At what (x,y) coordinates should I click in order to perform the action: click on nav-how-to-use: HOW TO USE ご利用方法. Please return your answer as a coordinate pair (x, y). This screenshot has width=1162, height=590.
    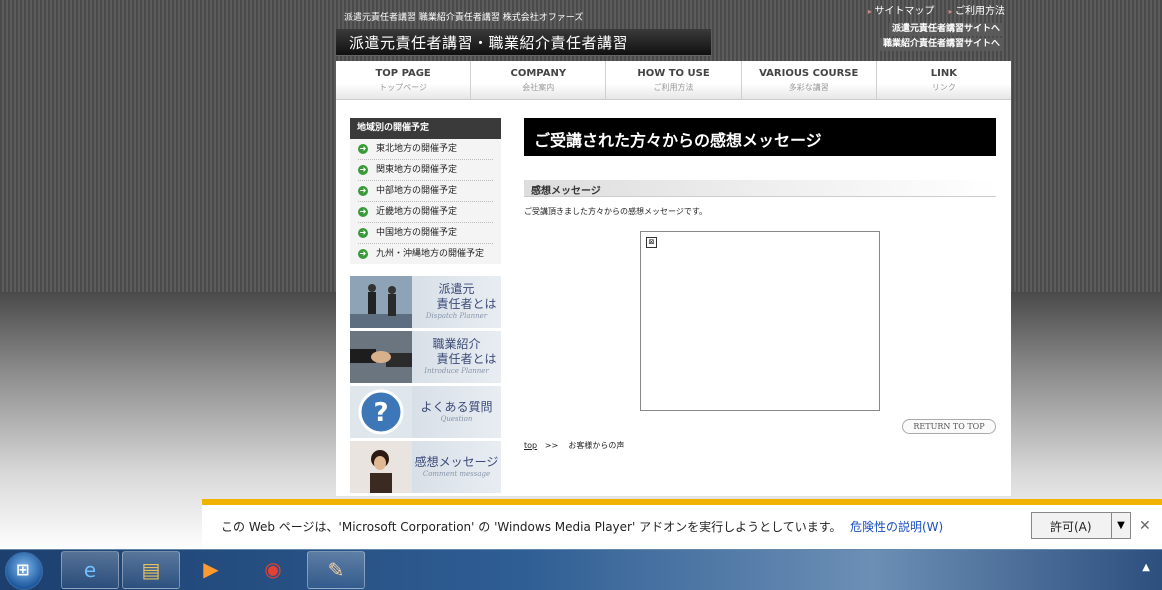
    Looking at the image, I should click on (674, 80).